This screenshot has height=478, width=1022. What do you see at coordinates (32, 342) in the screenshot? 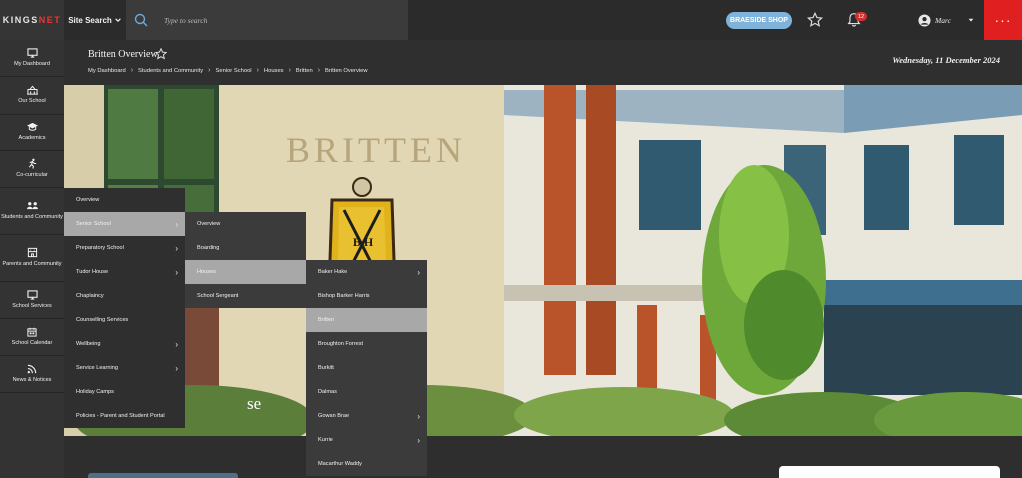
I see `sidebar-item-label: School Calendar` at bounding box center [32, 342].